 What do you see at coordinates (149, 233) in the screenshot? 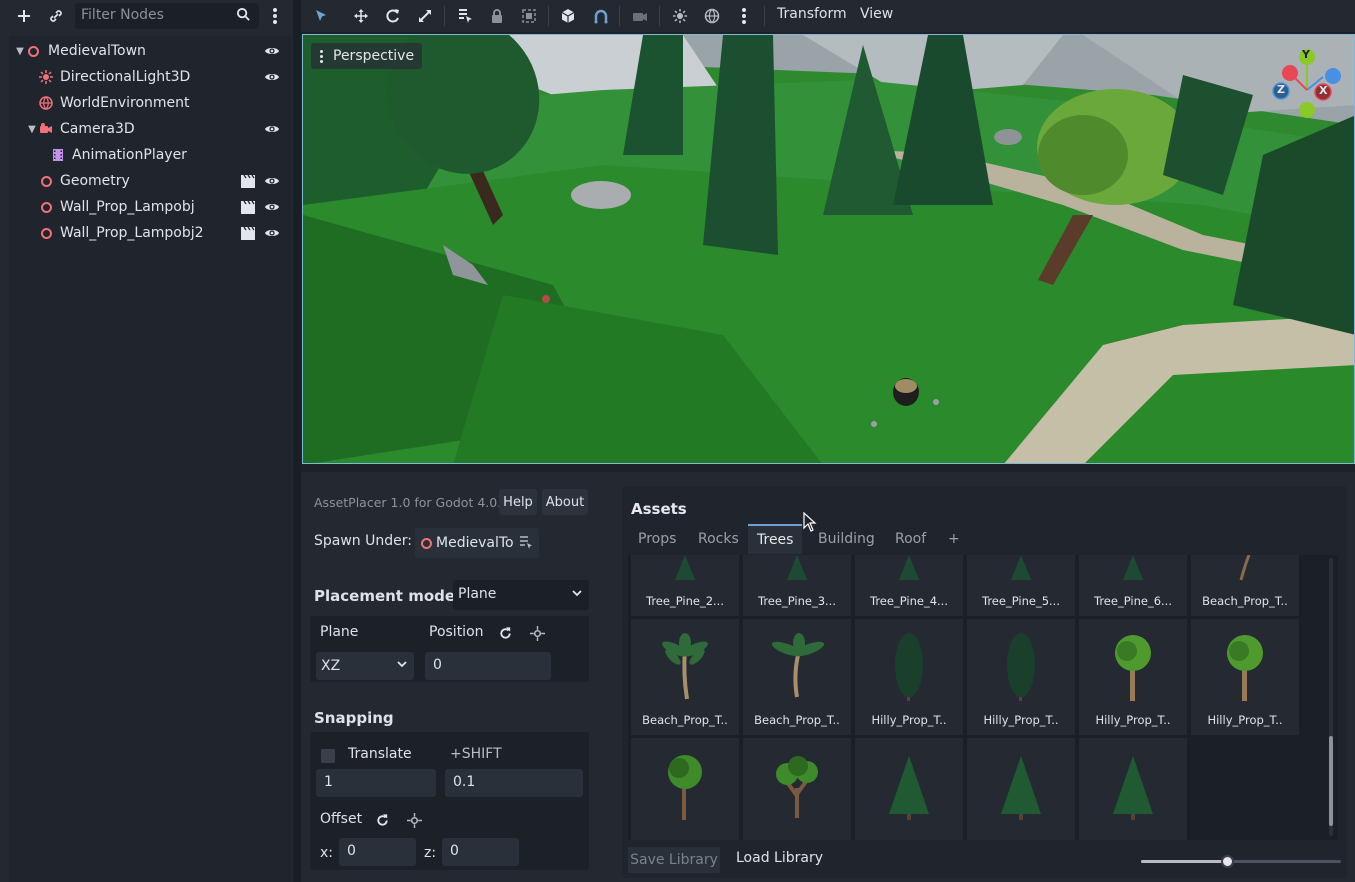
I see `tree-item-wall-prop-lampobj2: Wall_Prop_Lampobj2` at bounding box center [149, 233].